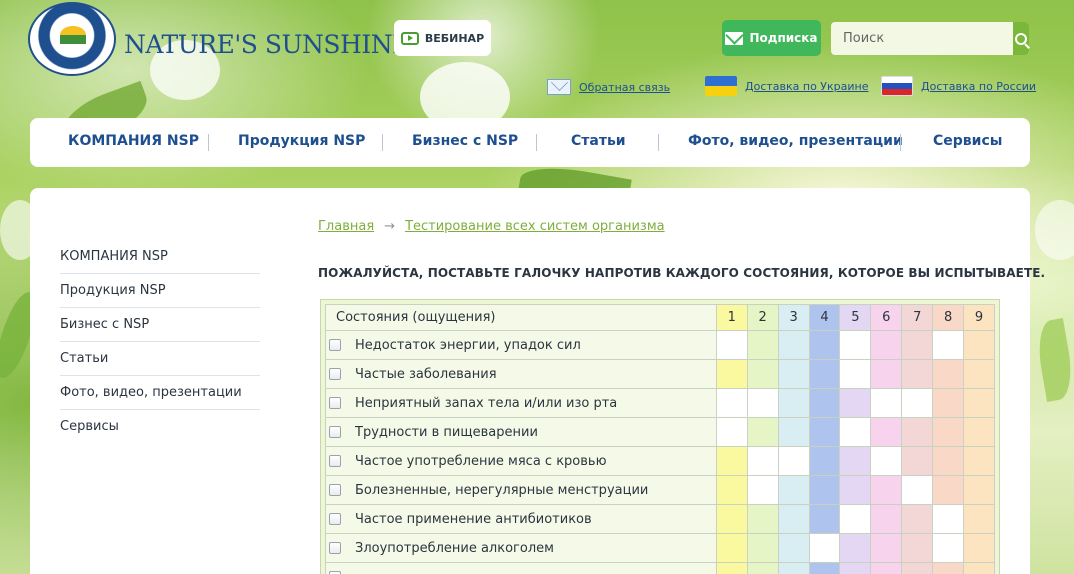 This screenshot has height=574, width=1074. What do you see at coordinates (521, 374) in the screenshot?
I see `condition-cell: Частые заболевания` at bounding box center [521, 374].